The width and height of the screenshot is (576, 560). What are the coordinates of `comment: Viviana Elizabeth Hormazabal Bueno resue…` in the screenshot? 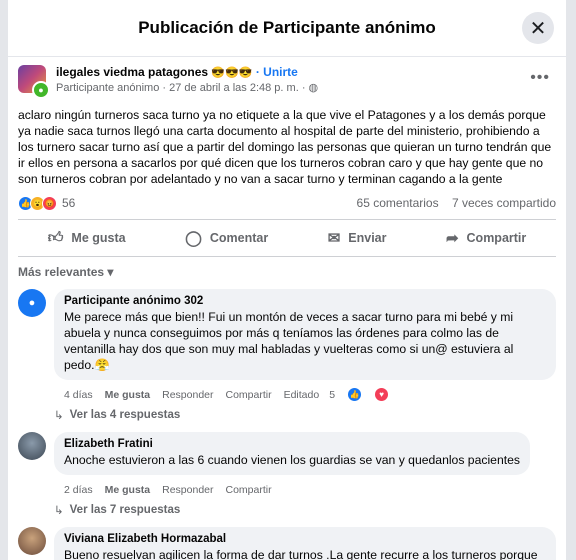 It's located at (287, 540).